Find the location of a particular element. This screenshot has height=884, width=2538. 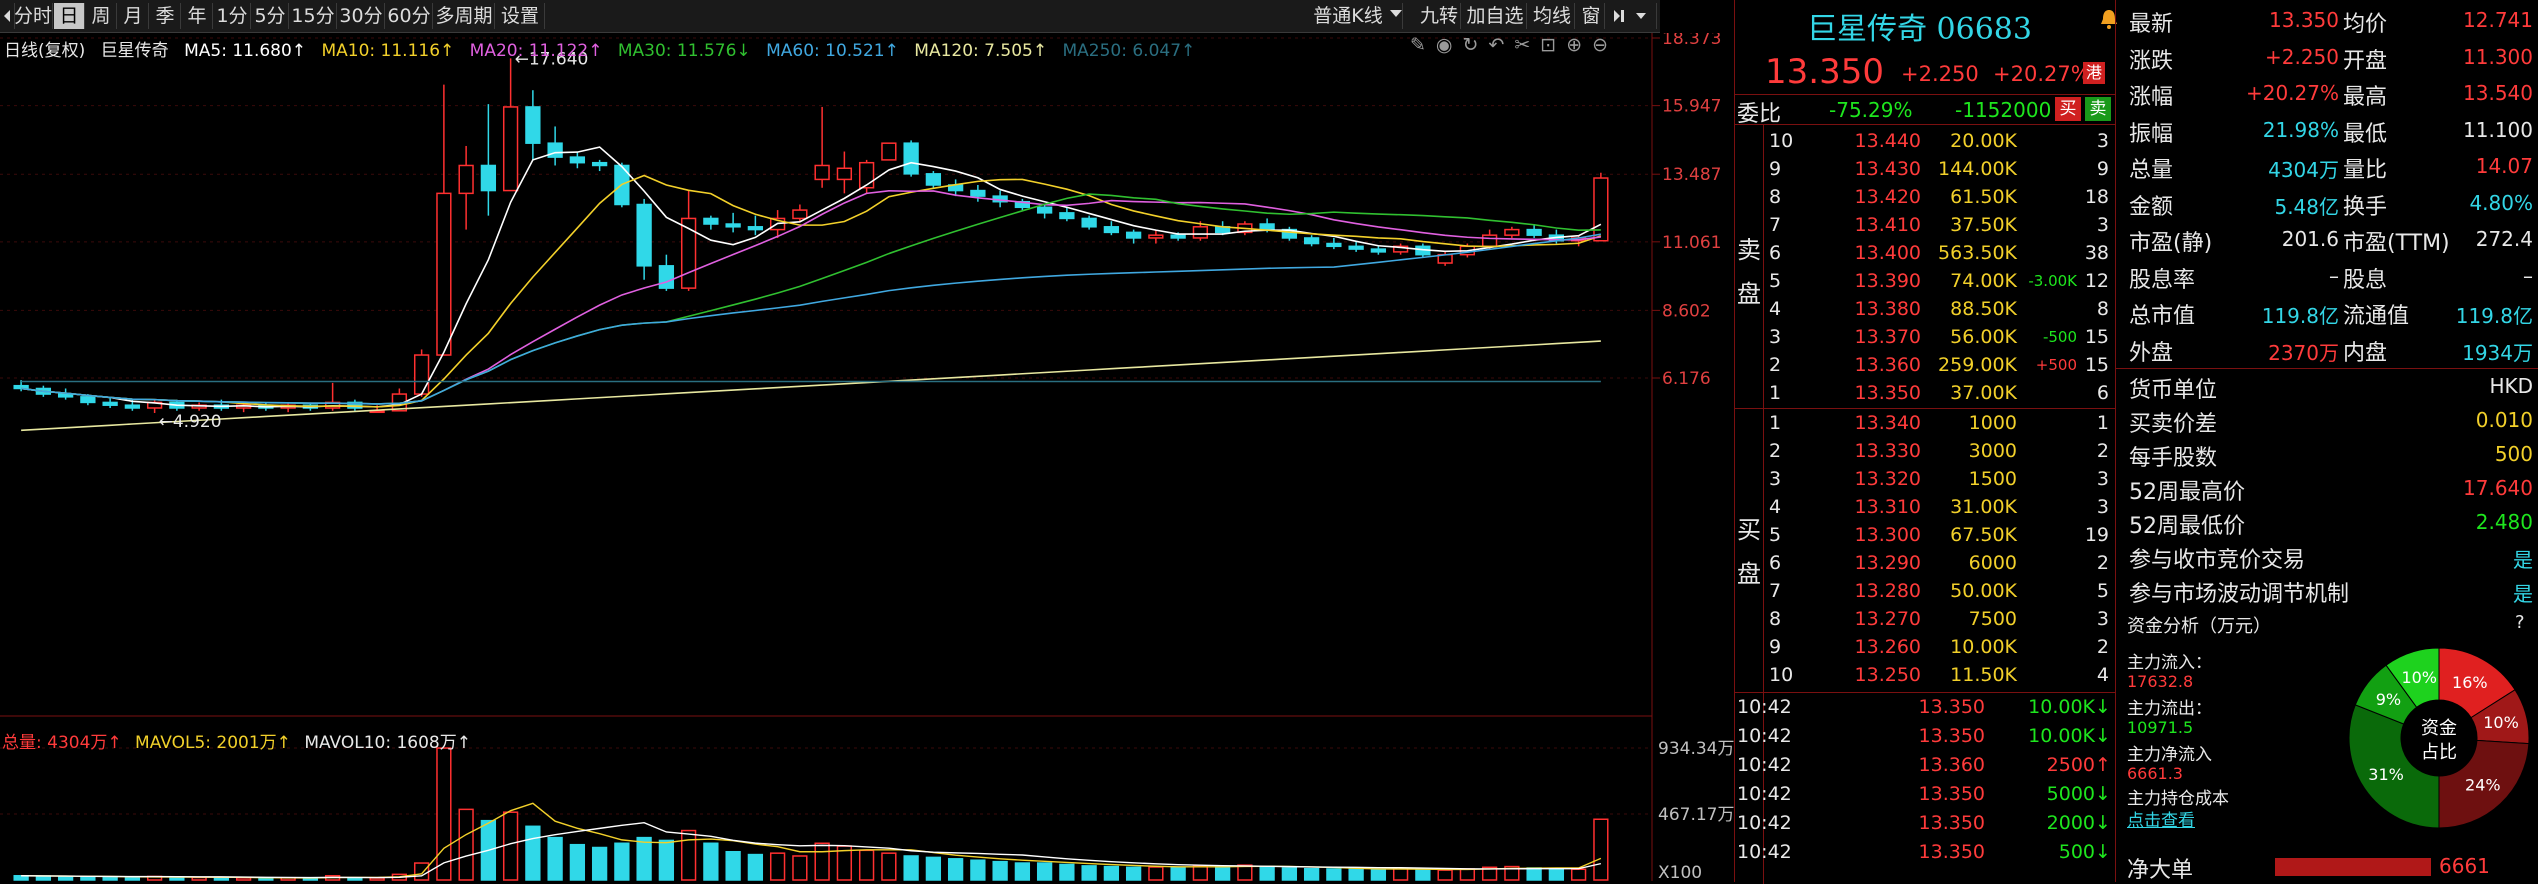

trade-volume: 10.00K is located at coordinates (2061, 736).